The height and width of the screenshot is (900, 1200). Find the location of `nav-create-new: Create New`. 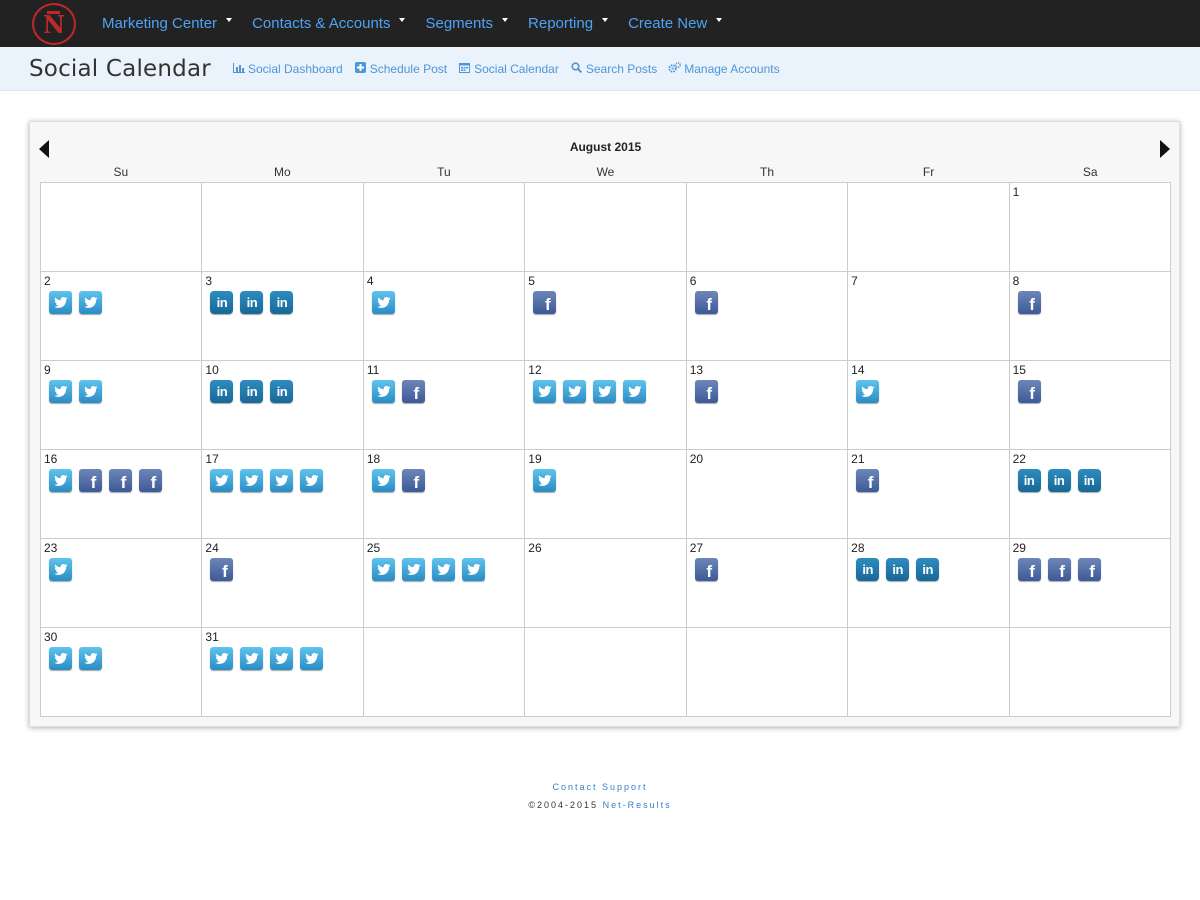

nav-create-new: Create New is located at coordinates (675, 23).